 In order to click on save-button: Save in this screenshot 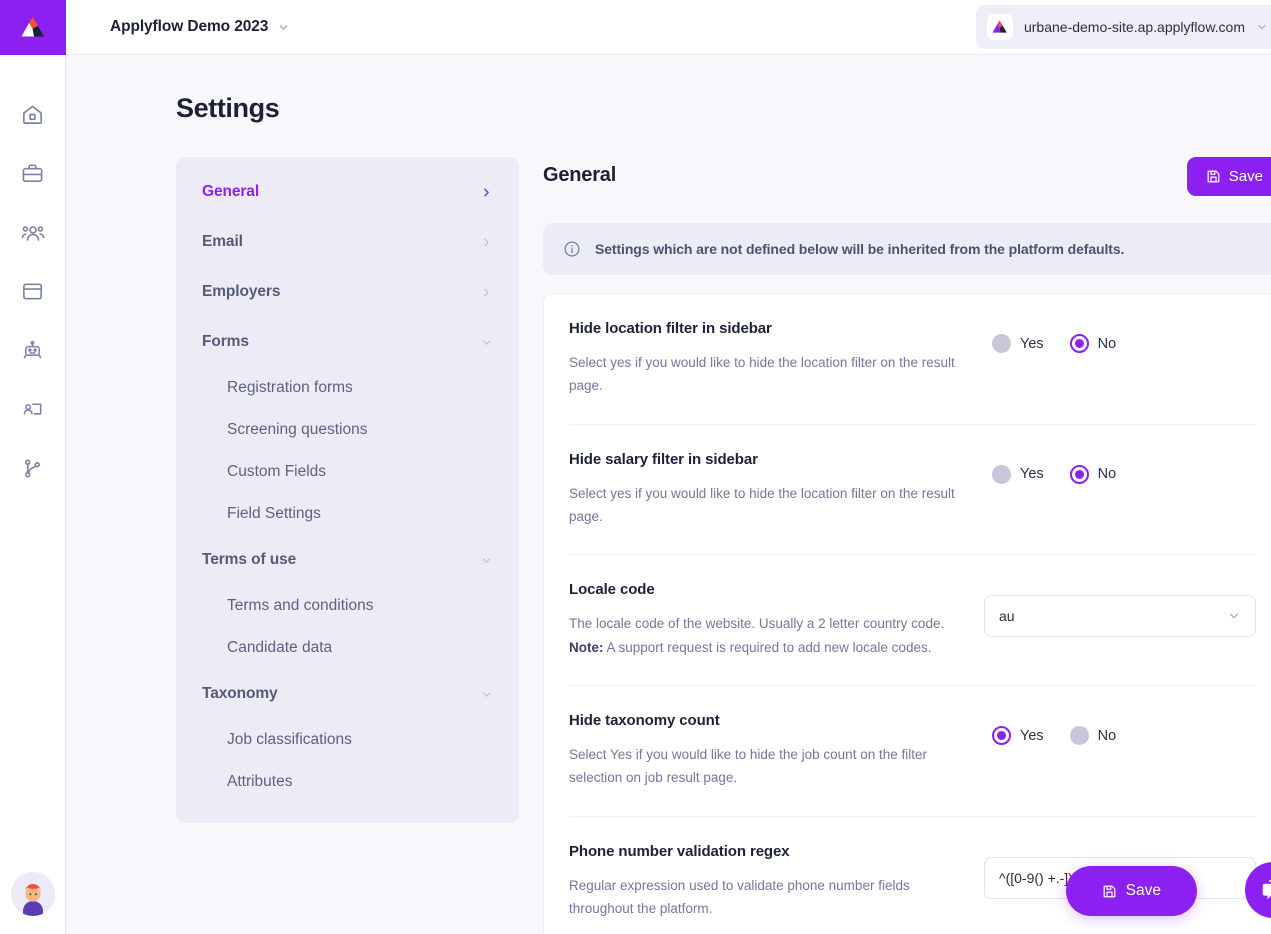, I will do `click(1228, 176)`.